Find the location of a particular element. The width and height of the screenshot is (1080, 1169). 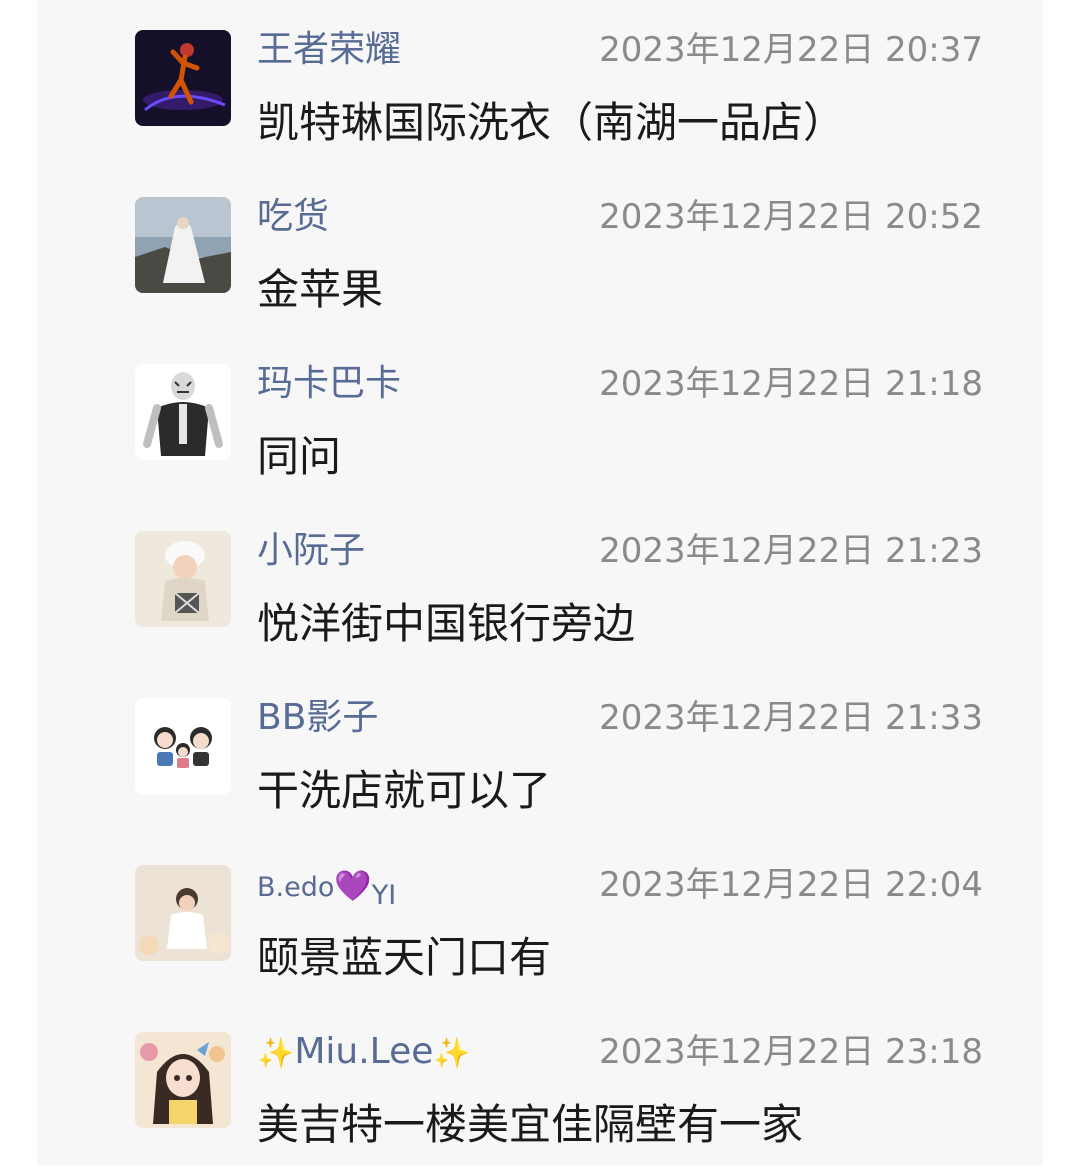

comment-text: 颐景蓝天门口有 is located at coordinates (404, 957).